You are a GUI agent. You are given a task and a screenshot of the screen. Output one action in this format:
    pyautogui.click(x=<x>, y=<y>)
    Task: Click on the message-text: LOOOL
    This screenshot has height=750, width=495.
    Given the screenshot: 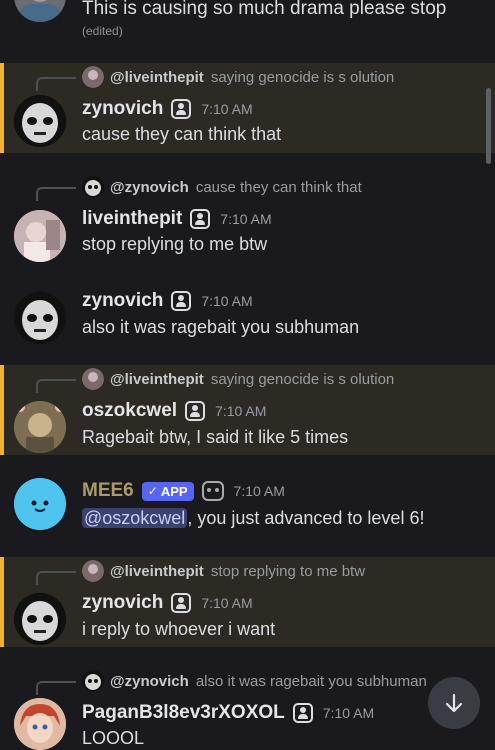 What is the action you would take?
    pyautogui.click(x=113, y=738)
    